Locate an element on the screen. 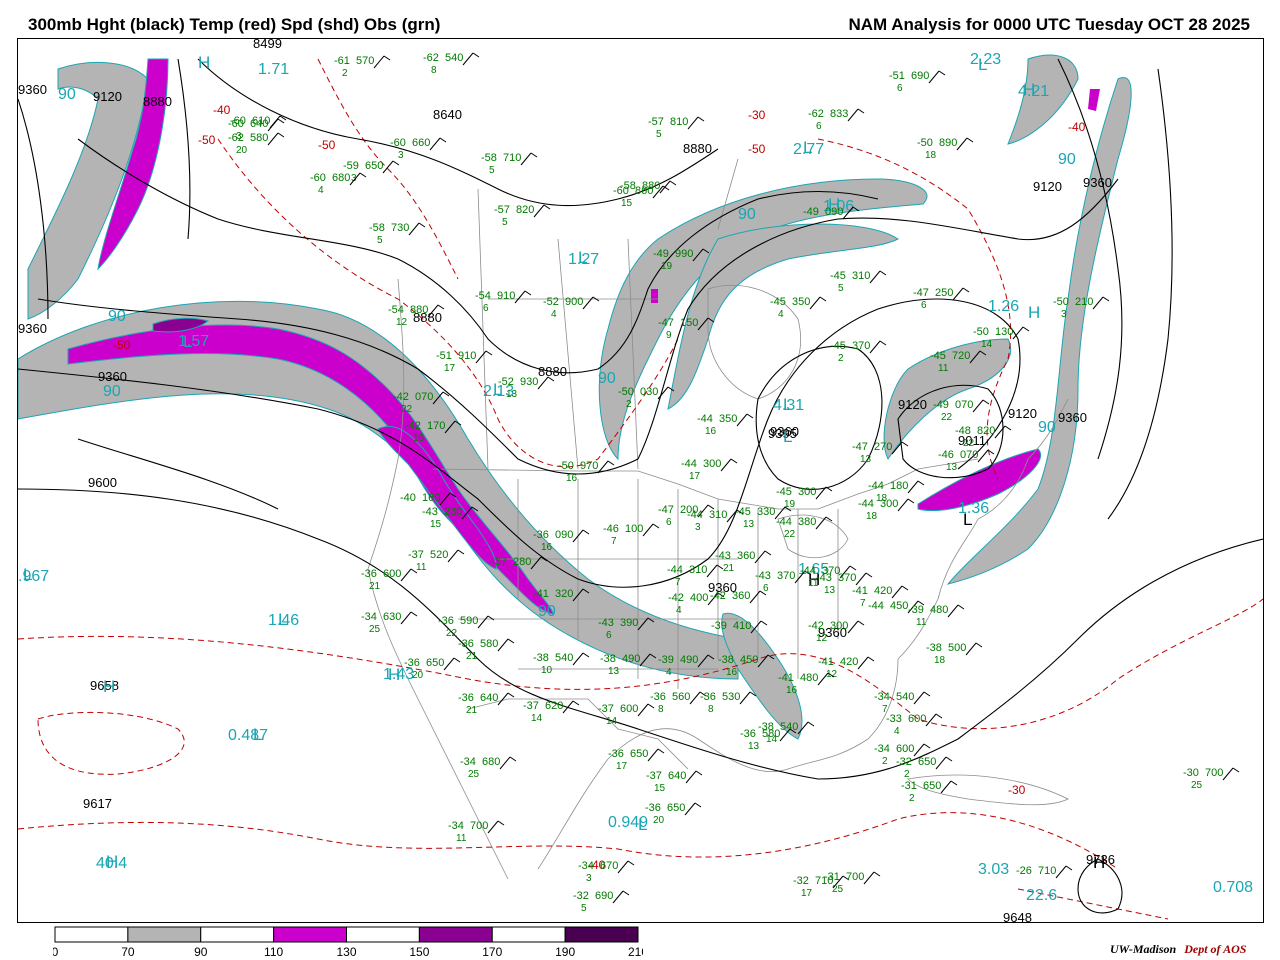  station-obs: -41 42012 is located at coordinates (846, 668).